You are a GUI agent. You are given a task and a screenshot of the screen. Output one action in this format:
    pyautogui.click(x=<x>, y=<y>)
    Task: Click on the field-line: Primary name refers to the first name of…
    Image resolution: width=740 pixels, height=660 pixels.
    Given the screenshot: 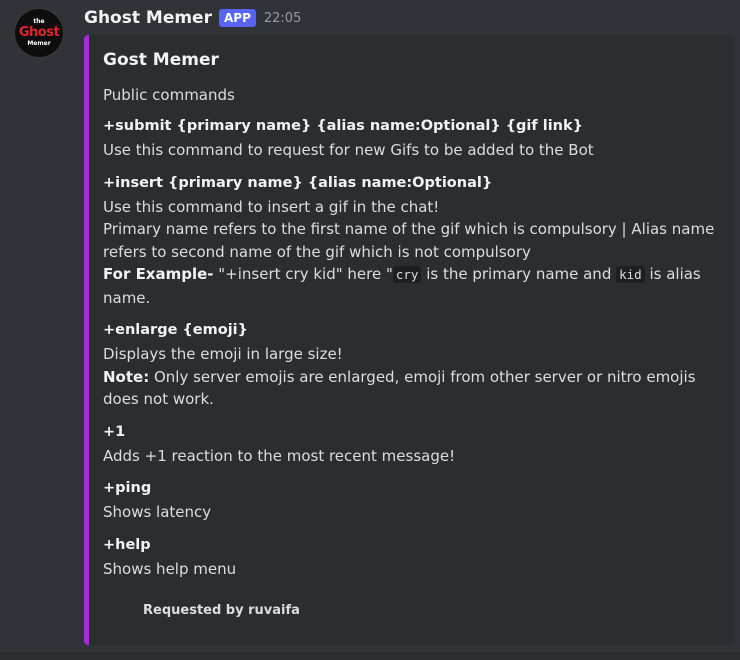 What is the action you would take?
    pyautogui.click(x=409, y=240)
    